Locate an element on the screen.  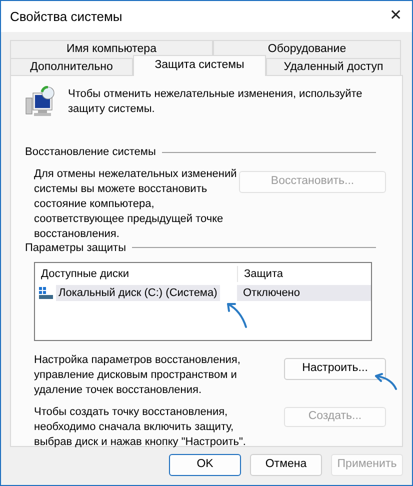
column-header: Доступные диски is located at coordinates (136, 274).